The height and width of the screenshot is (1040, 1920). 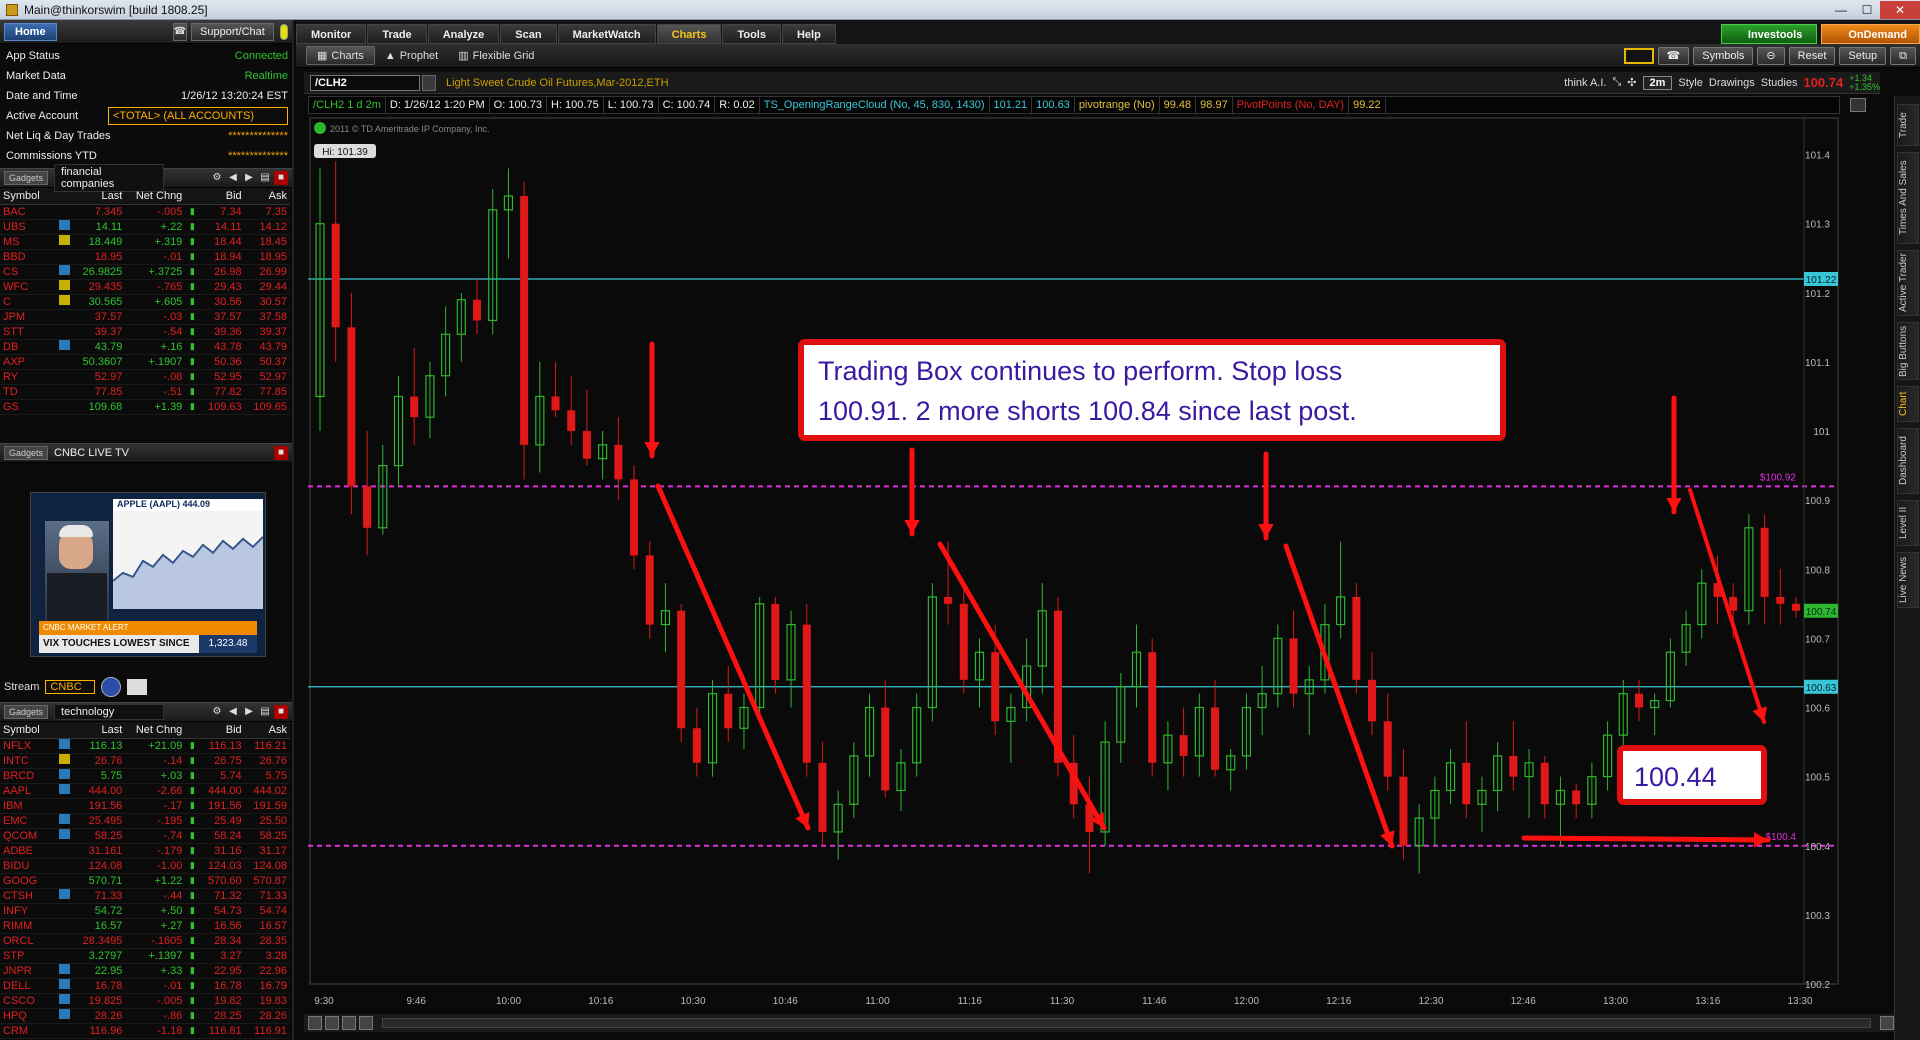 I want to click on chart-scrollbar, so click(x=1126, y=1023).